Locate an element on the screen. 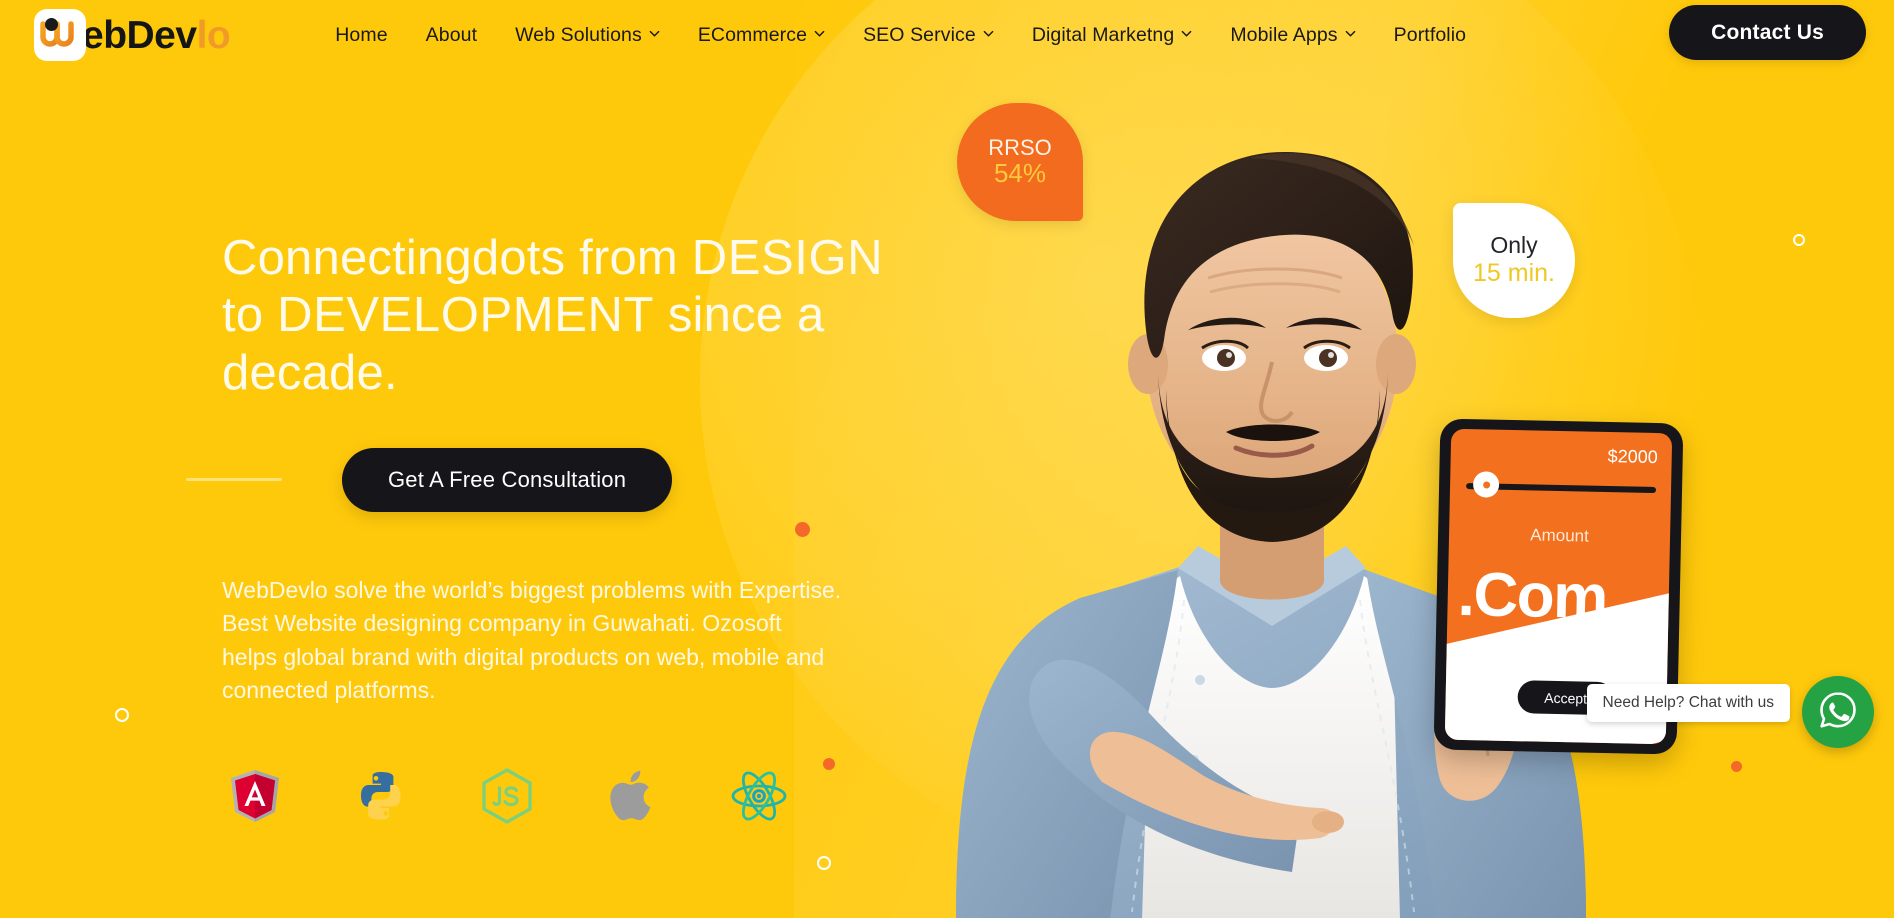 The image size is (1894, 918). logo-word-dark: ebDev is located at coordinates (139, 35).